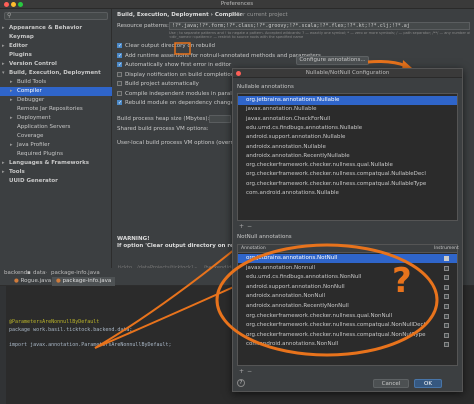 This screenshot has height=404, width=474. What do you see at coordinates (327, 300) in the screenshot?
I see `annotation-overlay-front: ?` at bounding box center [327, 300].